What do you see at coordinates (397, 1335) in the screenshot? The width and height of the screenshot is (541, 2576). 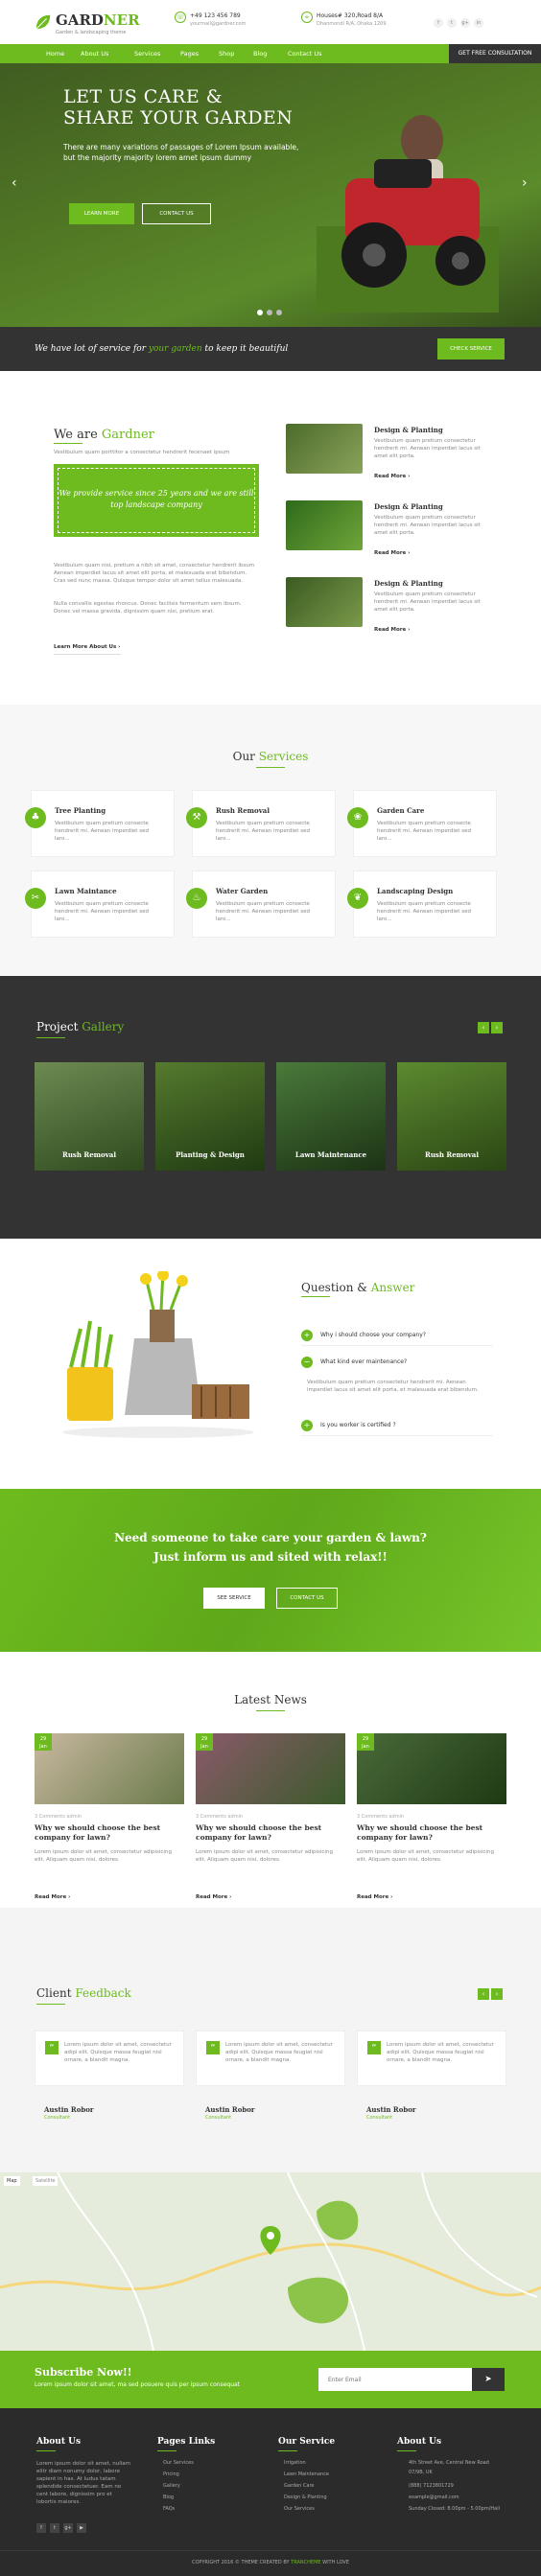 I see `faq-item: + Why i should choose your company?` at bounding box center [397, 1335].